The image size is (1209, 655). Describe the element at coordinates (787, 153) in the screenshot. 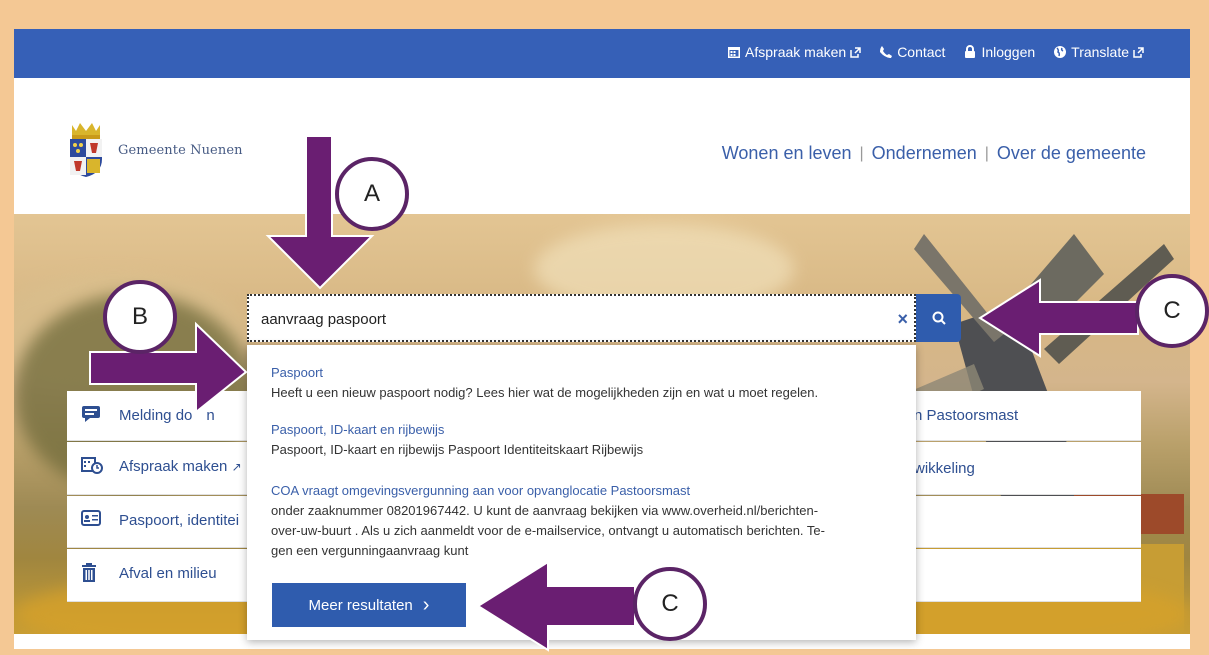

I see `nav-wonen-en-leven: Wonen en leven` at that location.